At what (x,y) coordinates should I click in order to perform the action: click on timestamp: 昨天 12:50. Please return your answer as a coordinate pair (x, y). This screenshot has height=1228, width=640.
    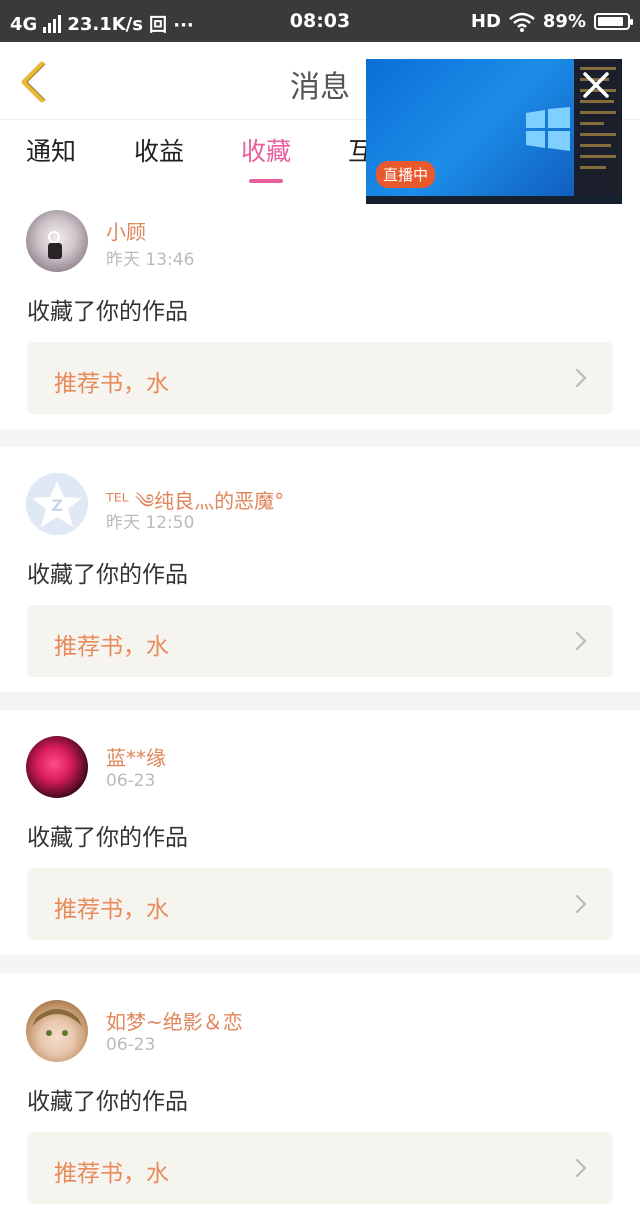
    Looking at the image, I should click on (150, 523).